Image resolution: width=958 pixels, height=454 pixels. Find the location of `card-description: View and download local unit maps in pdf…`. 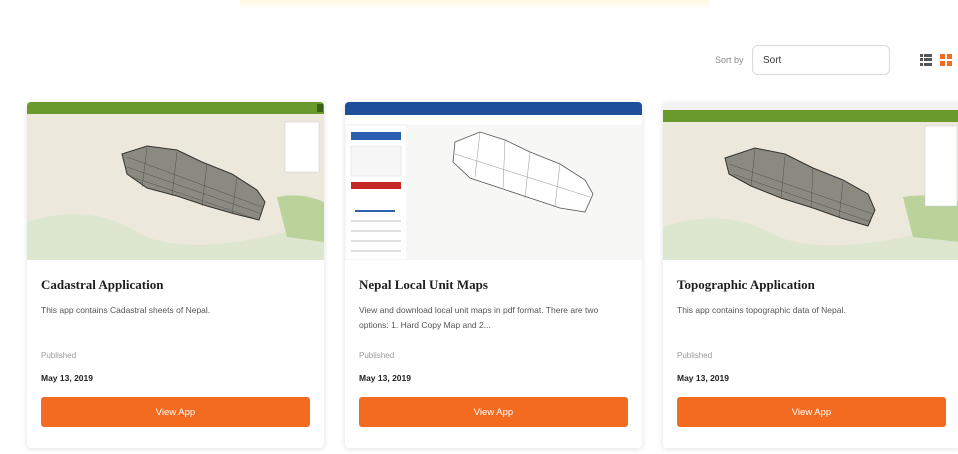

card-description: View and download local unit maps in pdf… is located at coordinates (479, 317).